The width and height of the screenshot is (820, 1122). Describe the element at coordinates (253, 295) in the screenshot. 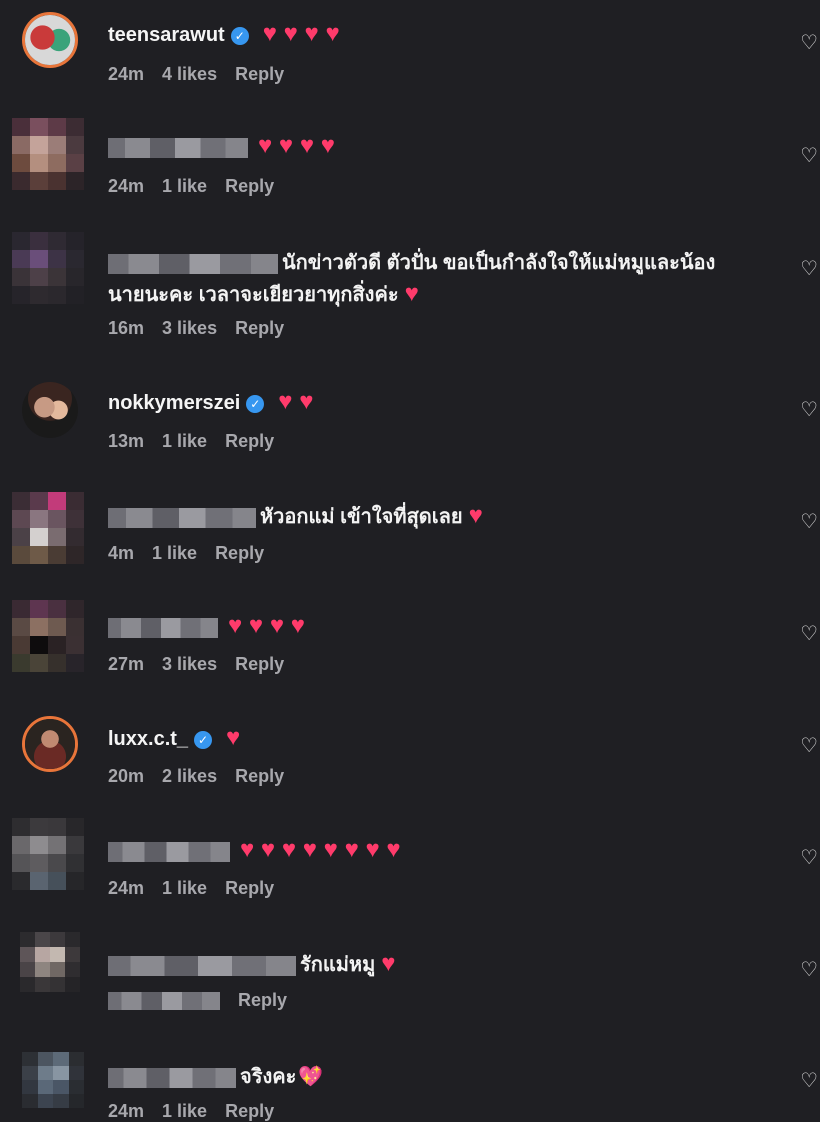

I see `comment-text-continued: นายนะคะ เวลาจะเยียวยาทุกสิ่งค่ะ` at that location.